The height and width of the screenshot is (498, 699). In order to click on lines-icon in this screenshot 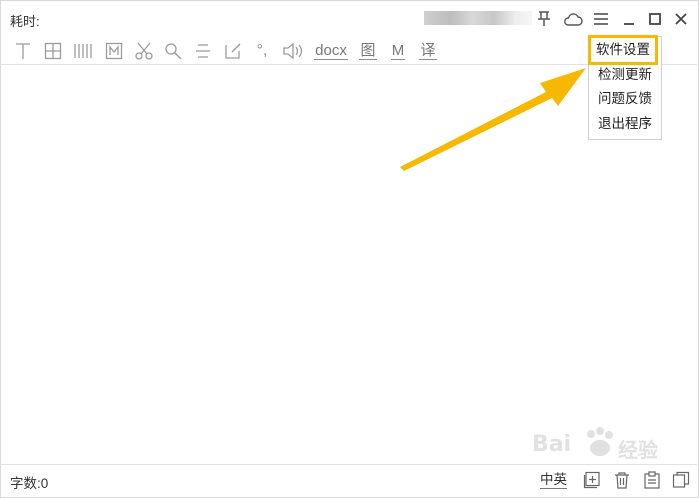, I will do `click(203, 51)`.